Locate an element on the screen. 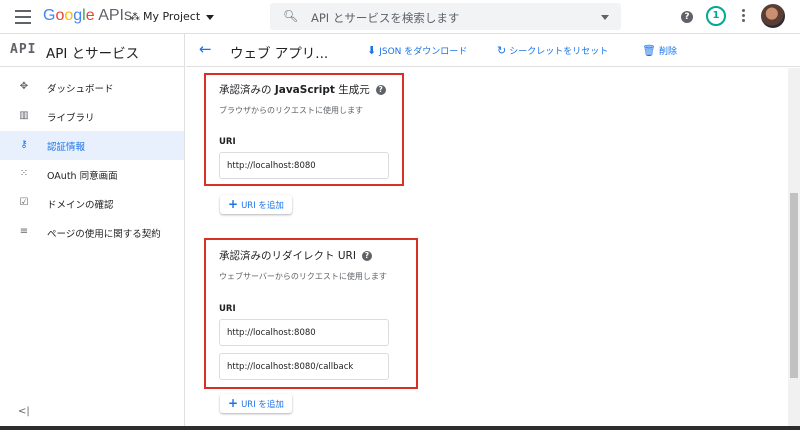 The width and height of the screenshot is (800, 430). sidebar-item-domain-verification: ☑ ドメインの確認 is located at coordinates (92, 203).